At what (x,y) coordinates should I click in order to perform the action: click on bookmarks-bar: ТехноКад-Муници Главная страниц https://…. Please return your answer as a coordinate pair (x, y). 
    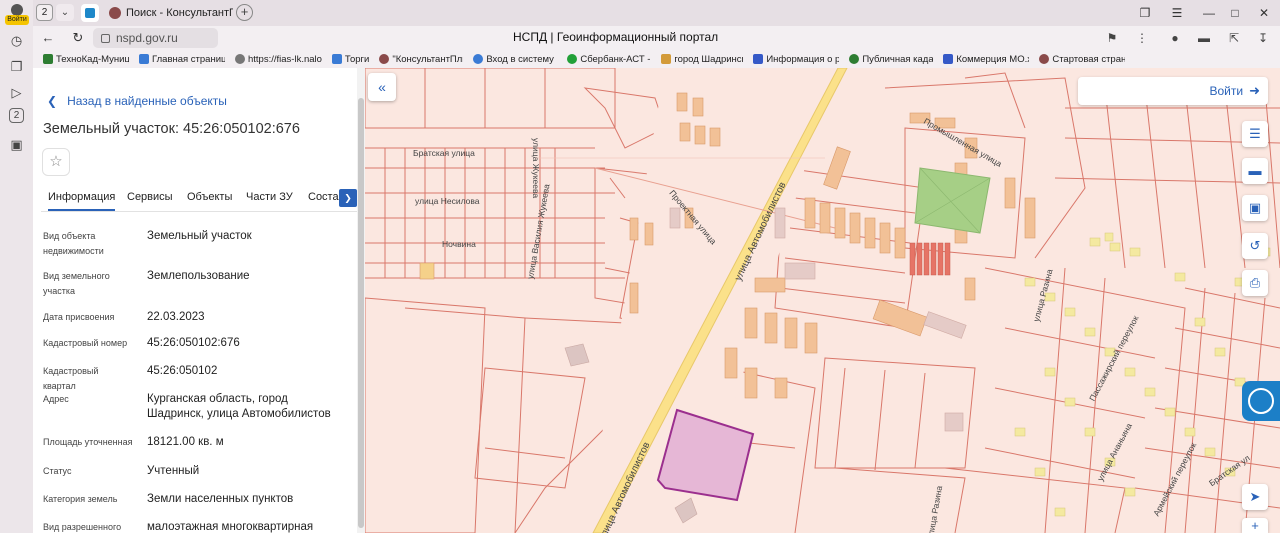
    Looking at the image, I should click on (656, 59).